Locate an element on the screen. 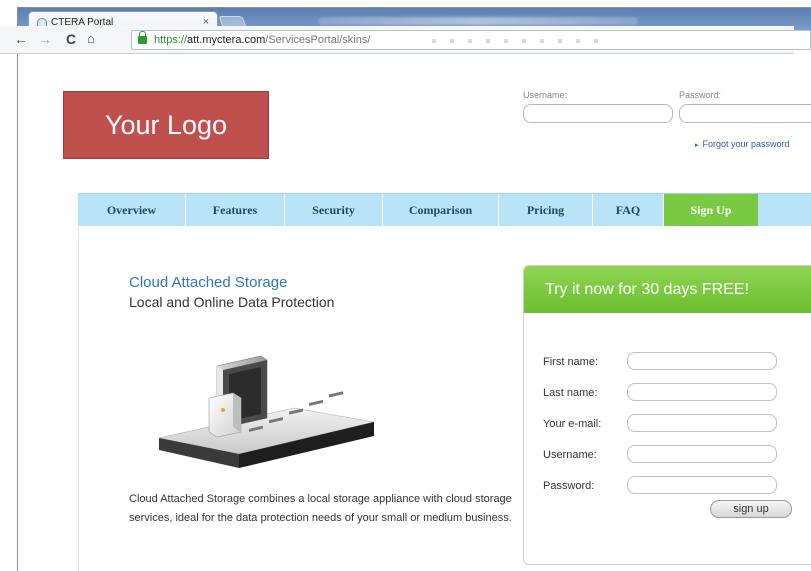 Image resolution: width=811 pixels, height=571 pixels. last-name-label: Last name: is located at coordinates (570, 393).